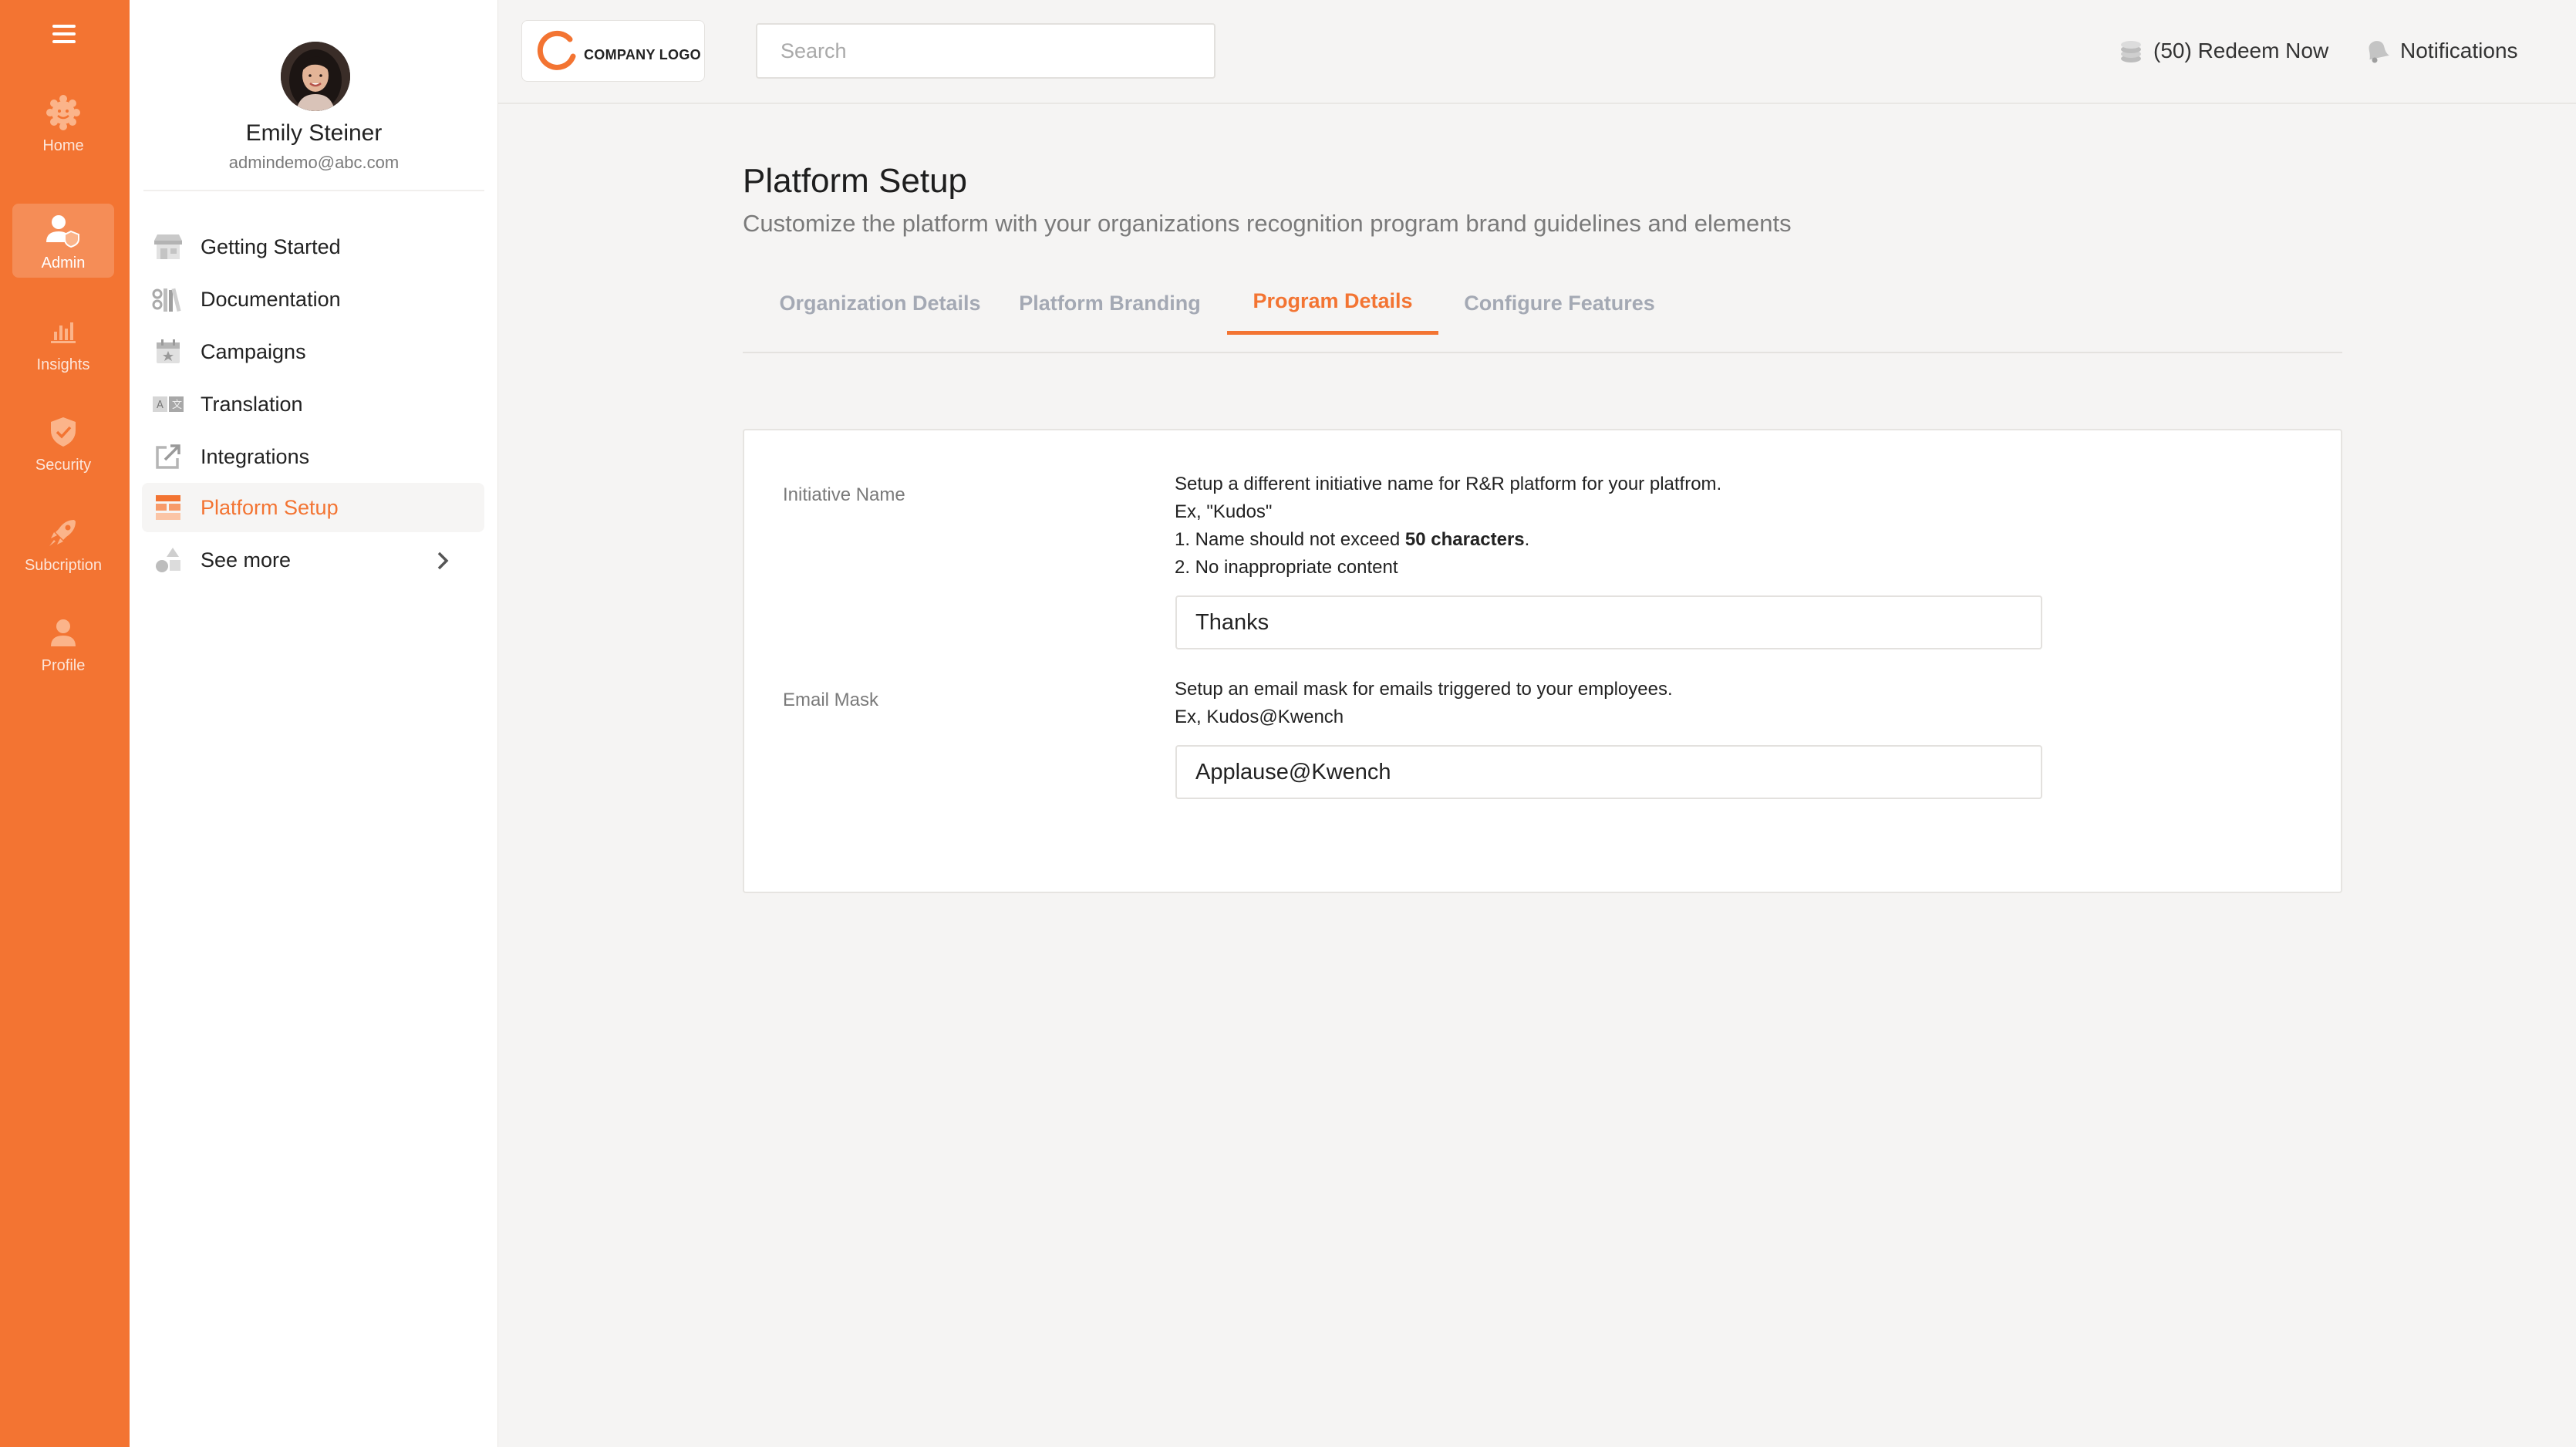 This screenshot has height=1447, width=2576. I want to click on sidebar-item-platform-setup: Platform Setup, so click(313, 507).